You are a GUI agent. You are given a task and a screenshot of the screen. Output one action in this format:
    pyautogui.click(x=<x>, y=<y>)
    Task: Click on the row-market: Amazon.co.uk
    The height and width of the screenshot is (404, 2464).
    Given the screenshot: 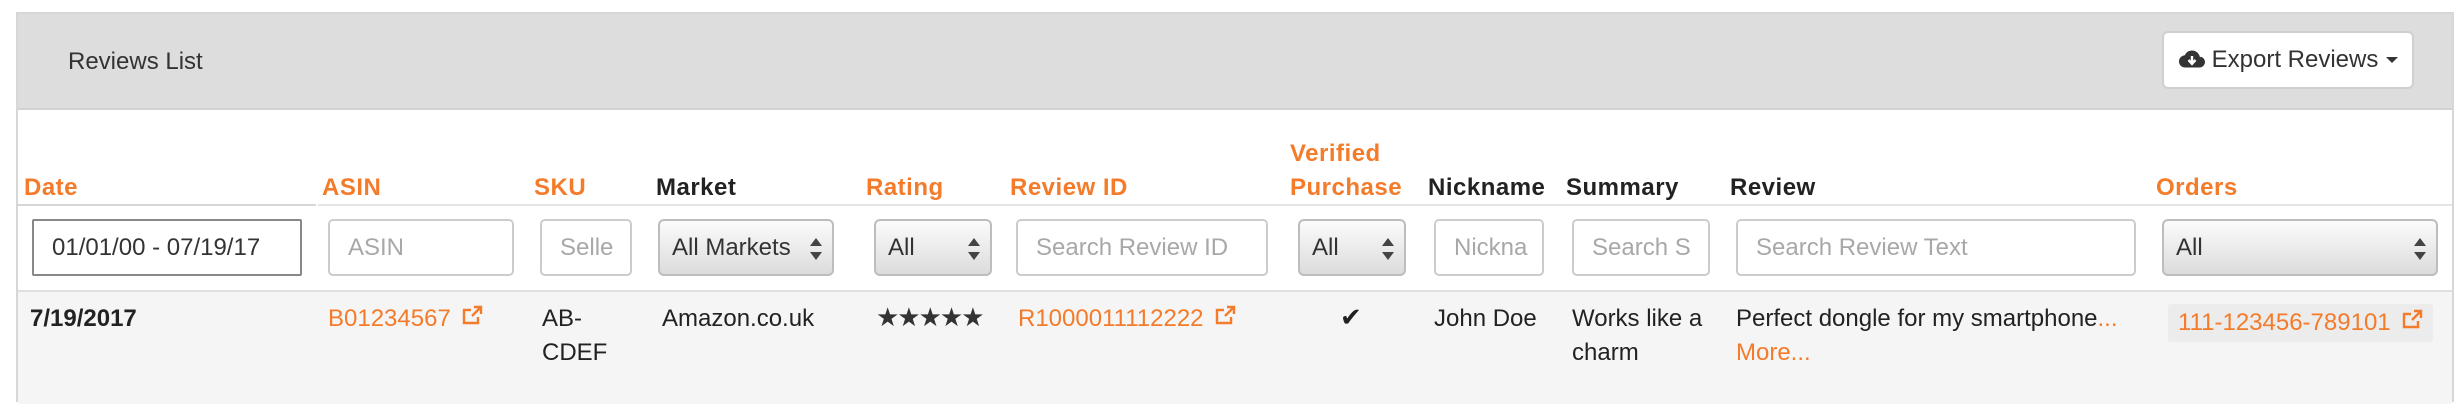 What is the action you would take?
    pyautogui.click(x=738, y=318)
    